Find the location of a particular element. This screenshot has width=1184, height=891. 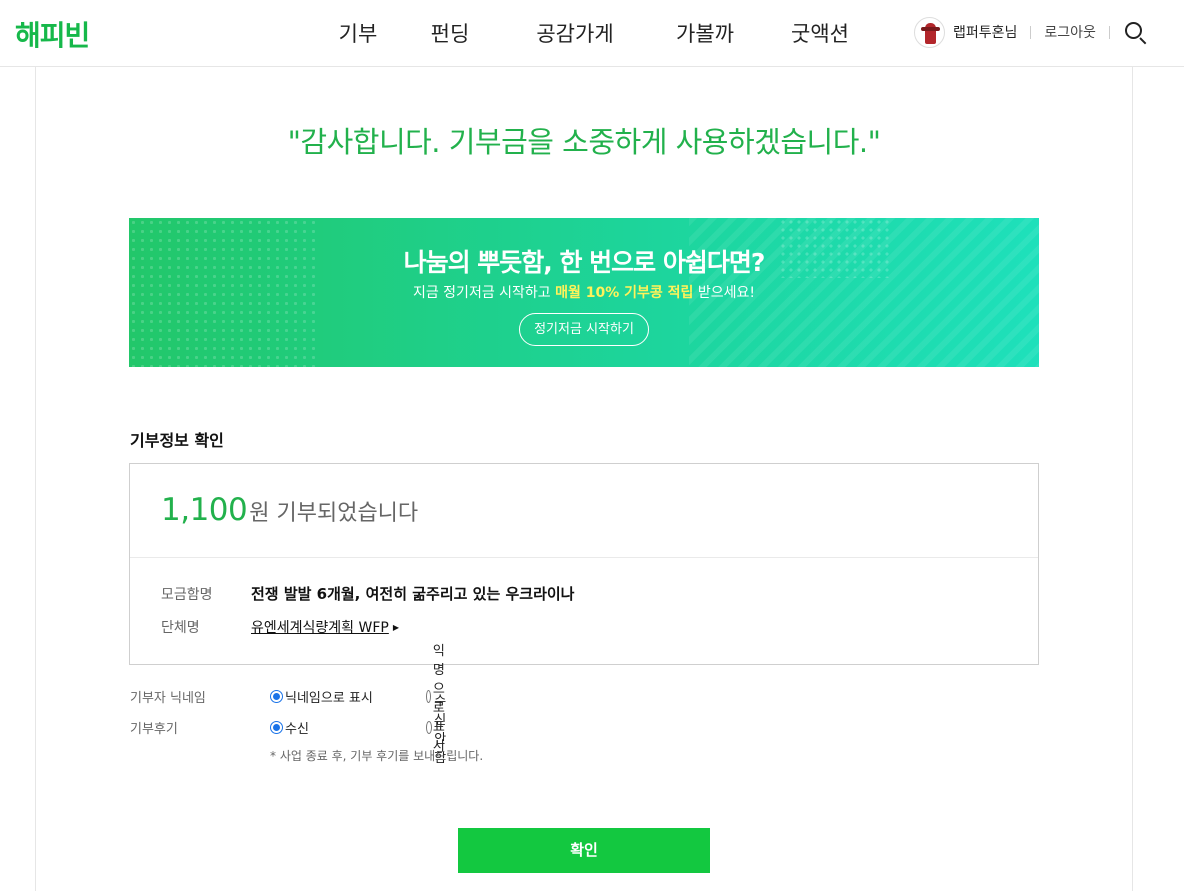

campaign-row: 모금함명 전쟁 발발 6개월, 여전히 굶주리고 있는 우크라이나 is located at coordinates (367, 593).